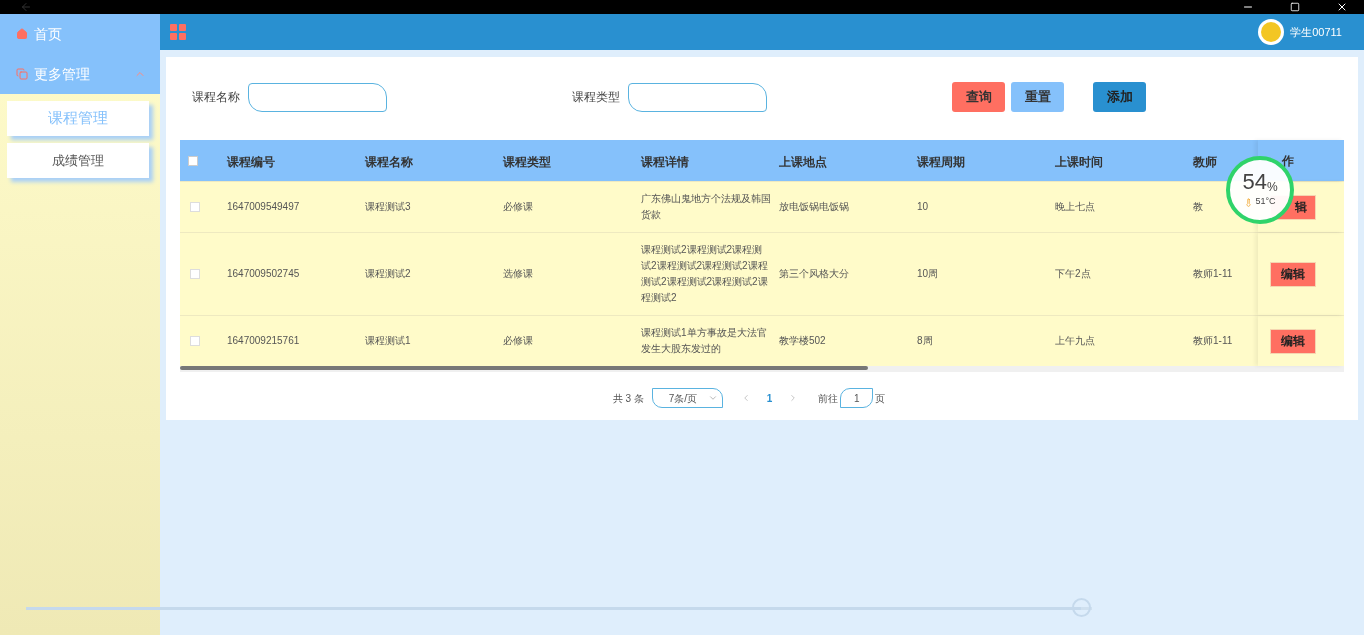 Image resolution: width=1364 pixels, height=635 pixels. Describe the element at coordinates (923, 207) in the screenshot. I see `table-cell-text: 10` at that location.